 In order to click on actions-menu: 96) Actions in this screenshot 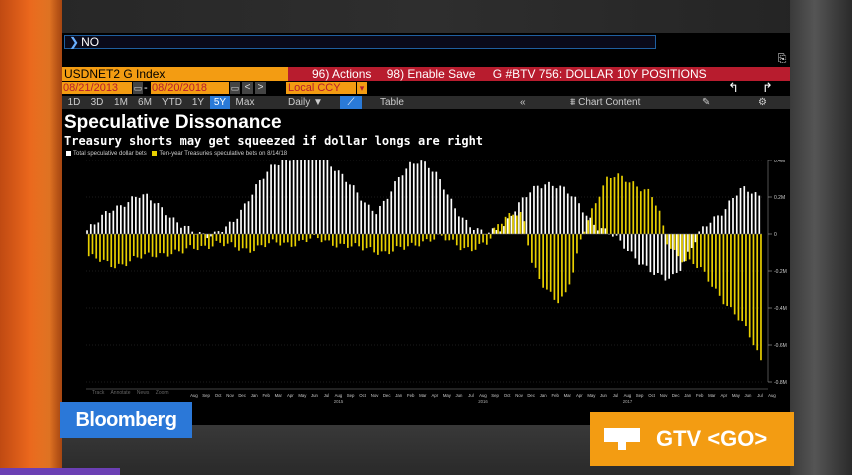, I will do `click(341, 74)`.